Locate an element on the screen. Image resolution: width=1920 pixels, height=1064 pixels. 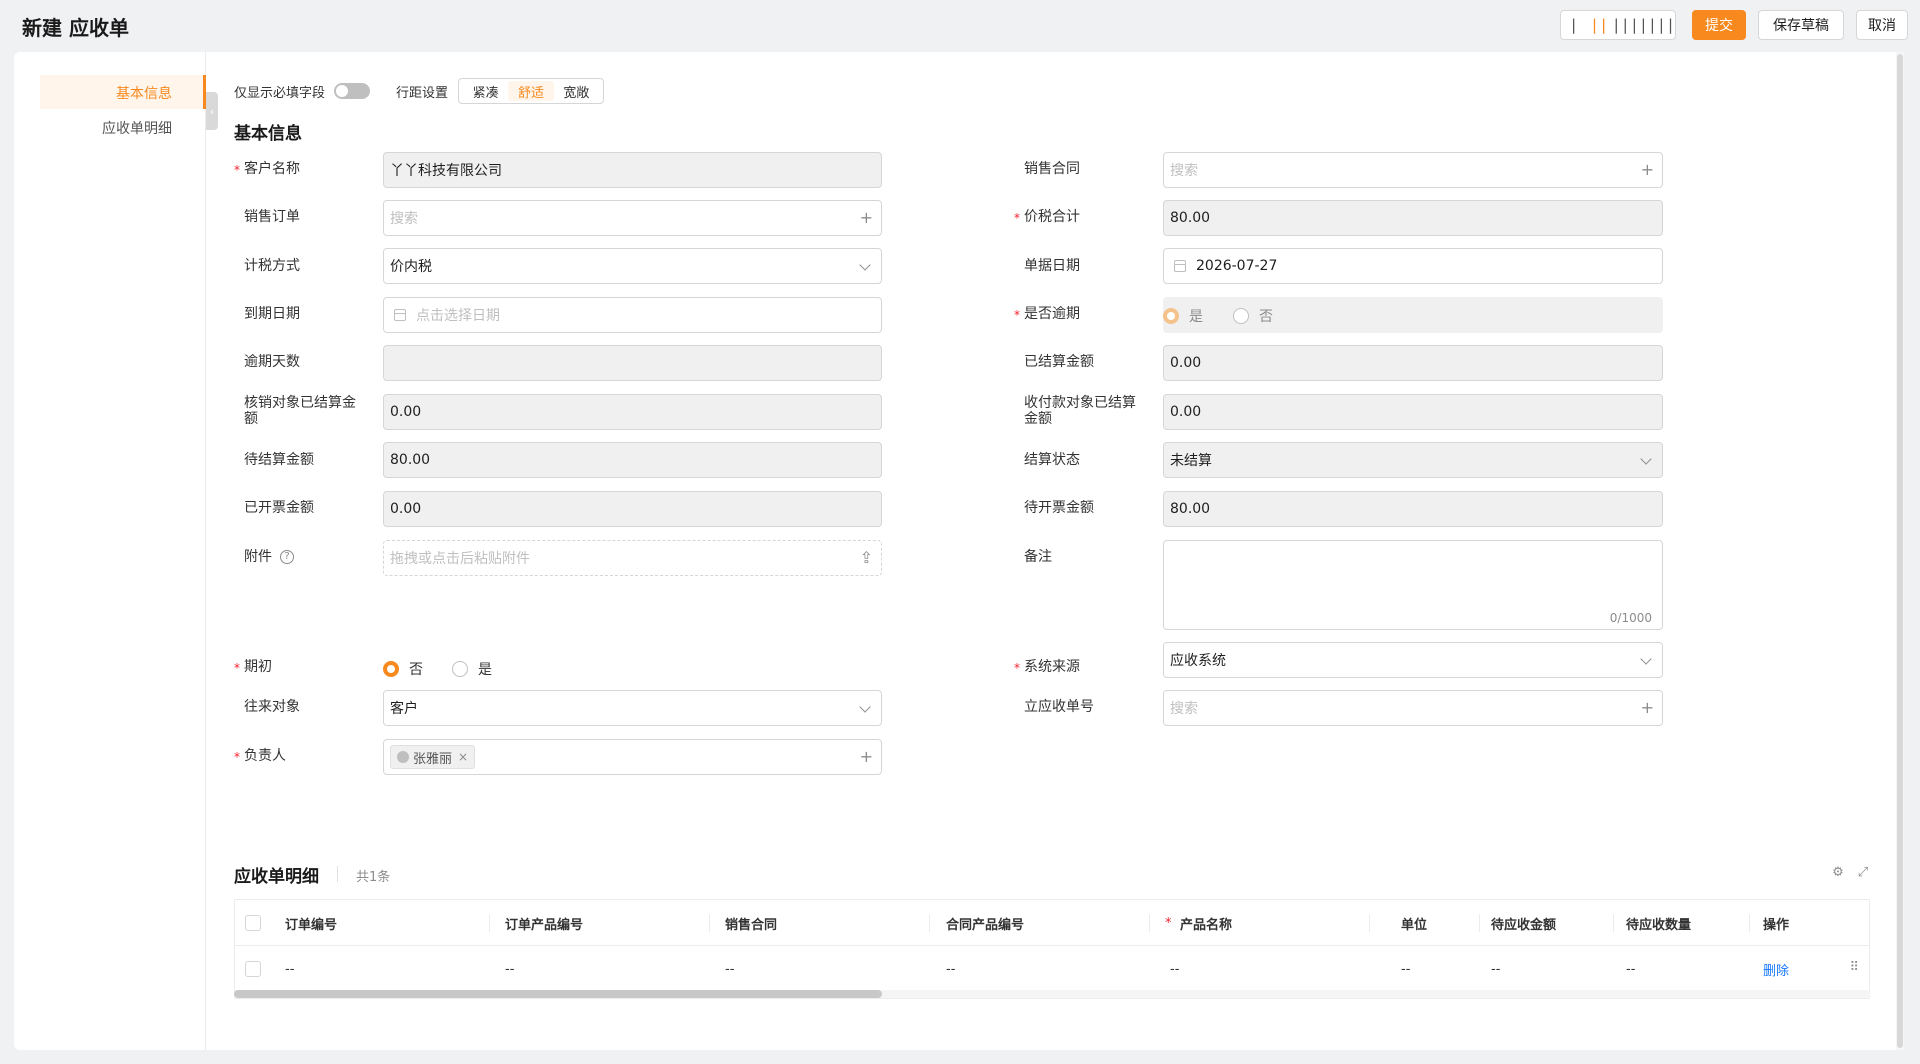
col-pending-amount: 待应收金额 is located at coordinates (1523, 923).